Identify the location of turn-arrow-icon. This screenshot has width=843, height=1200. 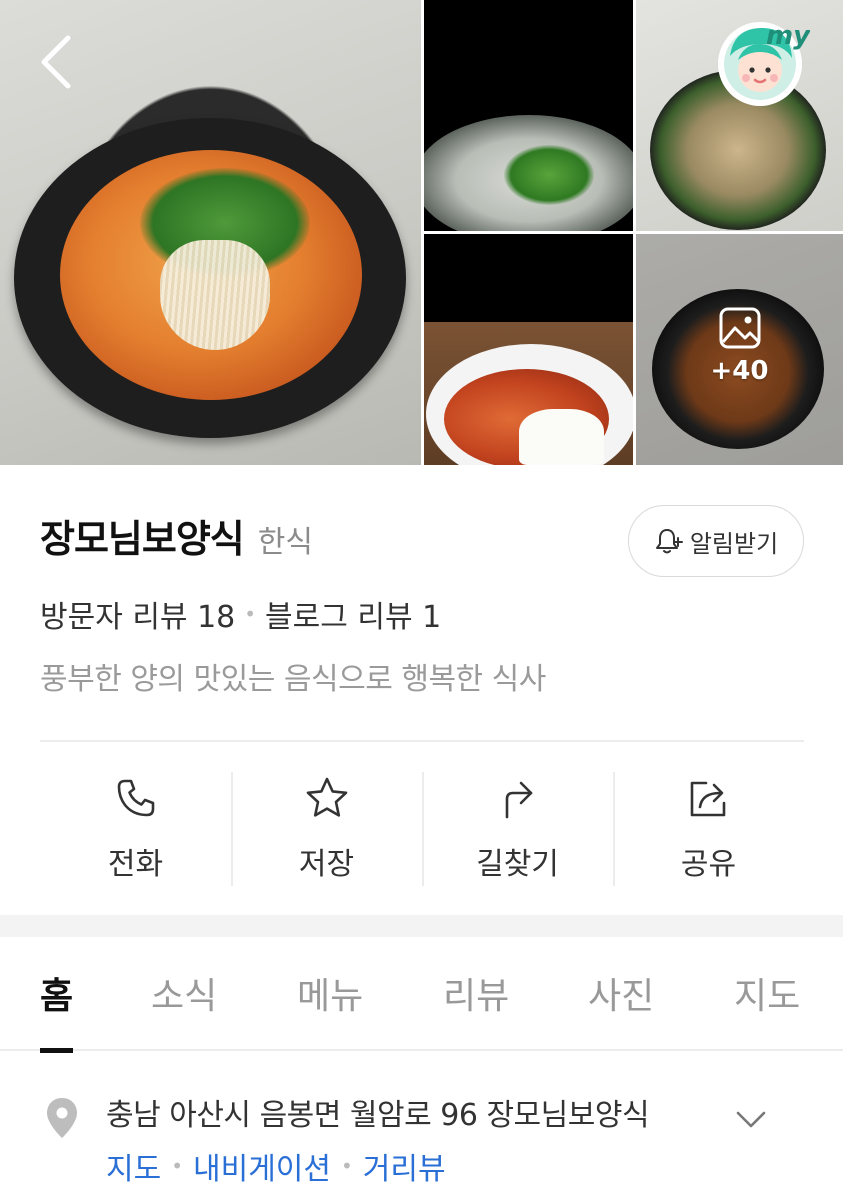
(518, 800).